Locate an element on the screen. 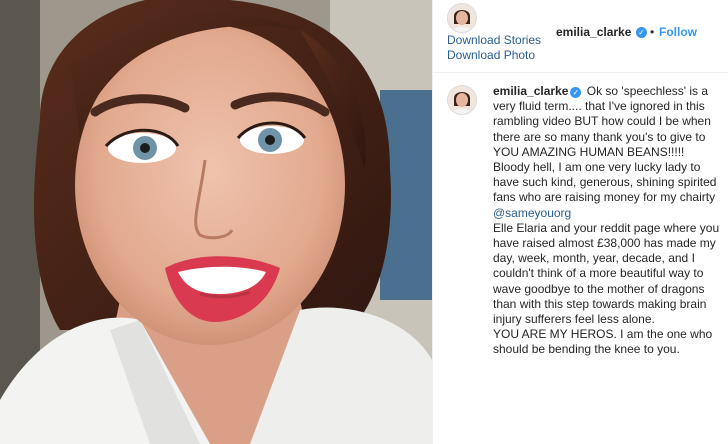  header-avatar is located at coordinates (462, 18).